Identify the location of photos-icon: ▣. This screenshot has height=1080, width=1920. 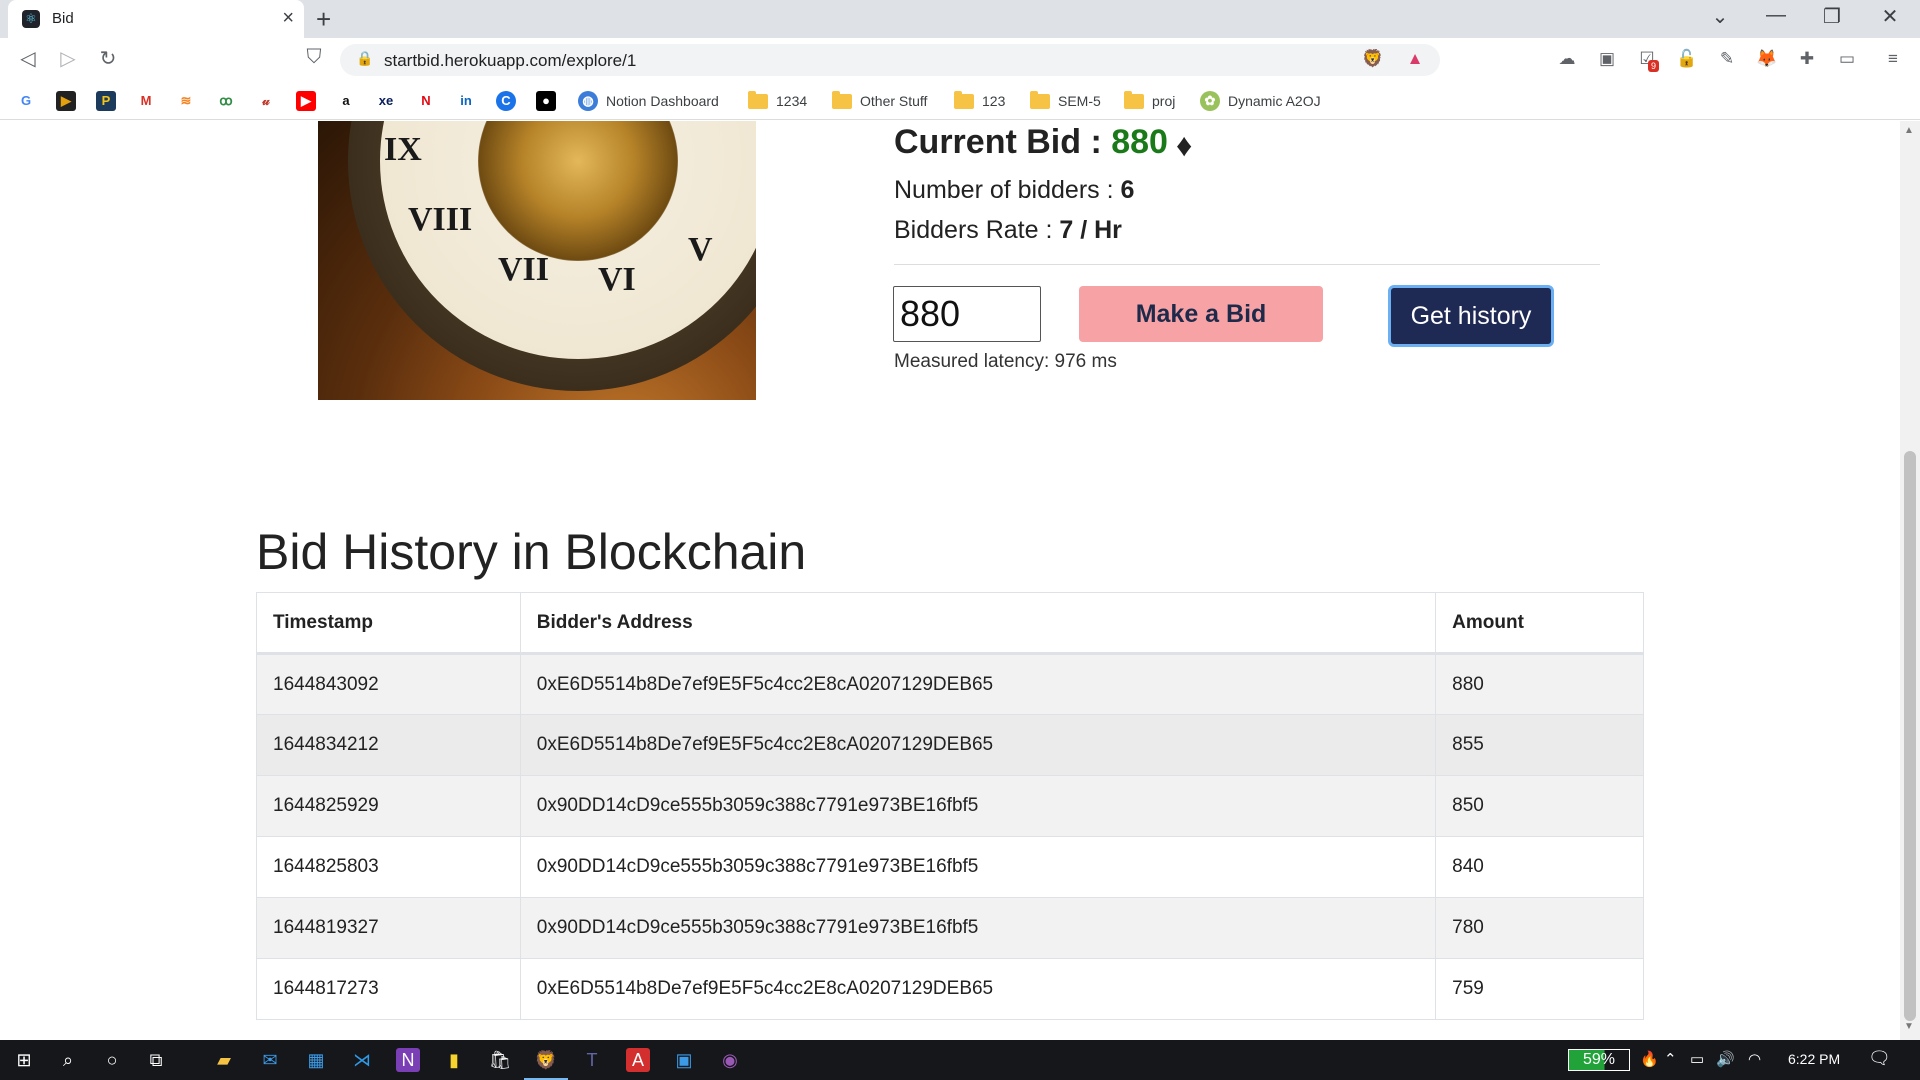
(684, 1060).